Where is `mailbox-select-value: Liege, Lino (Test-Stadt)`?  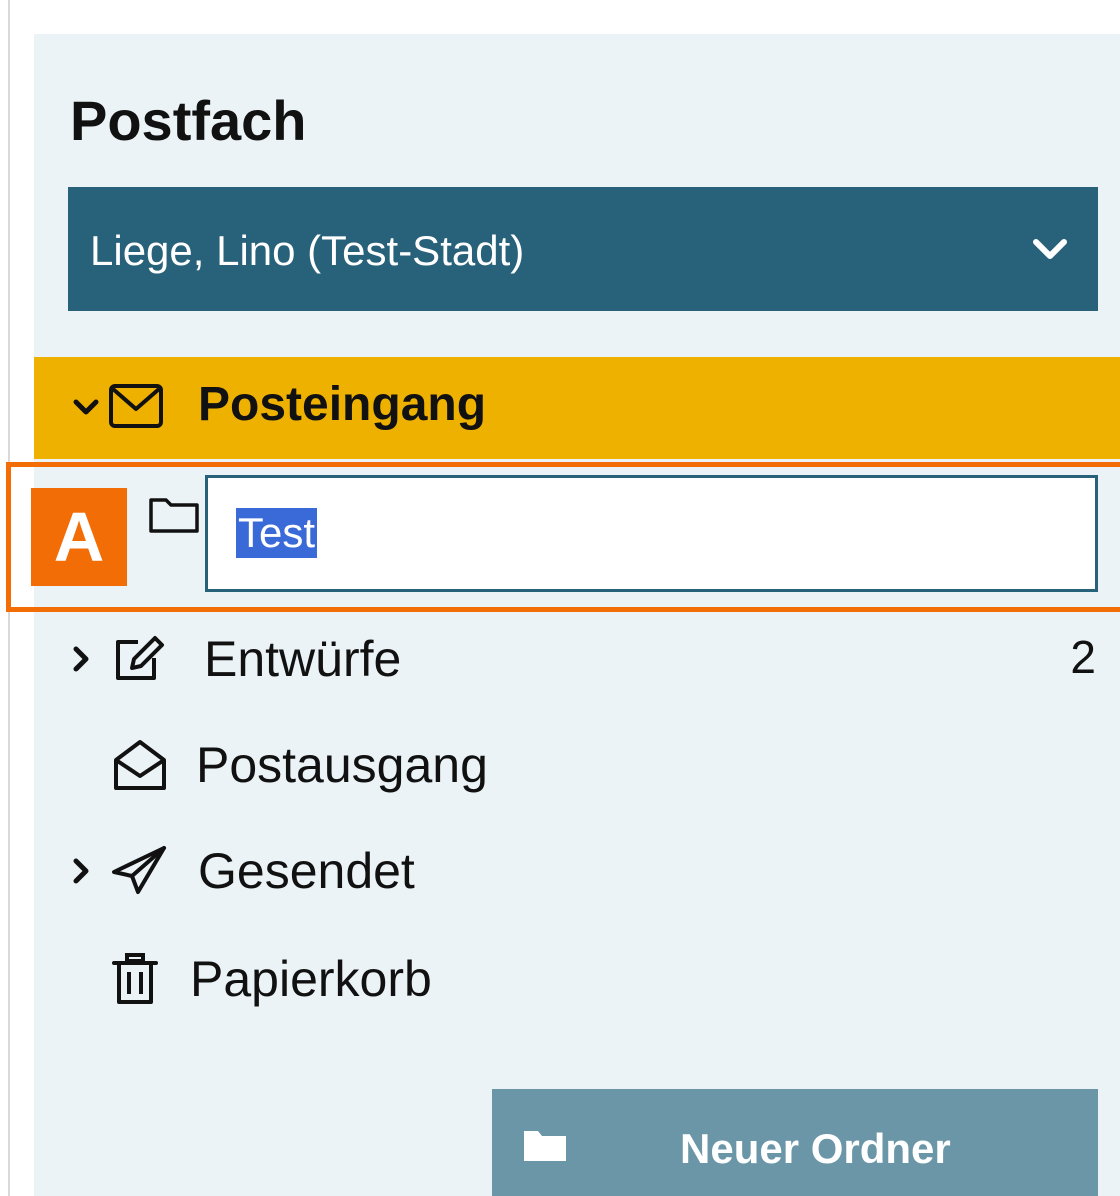 mailbox-select-value: Liege, Lino (Test-Stadt) is located at coordinates (307, 250).